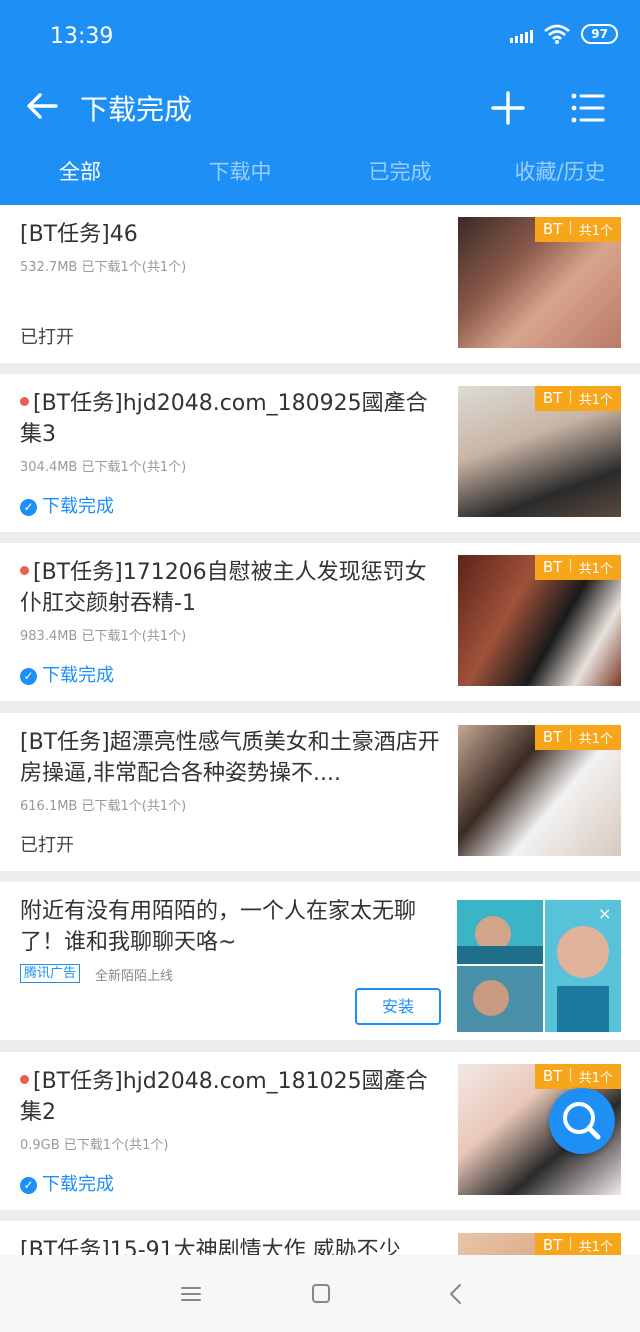  I want to click on tab-downloading: 下载中, so click(240, 179).